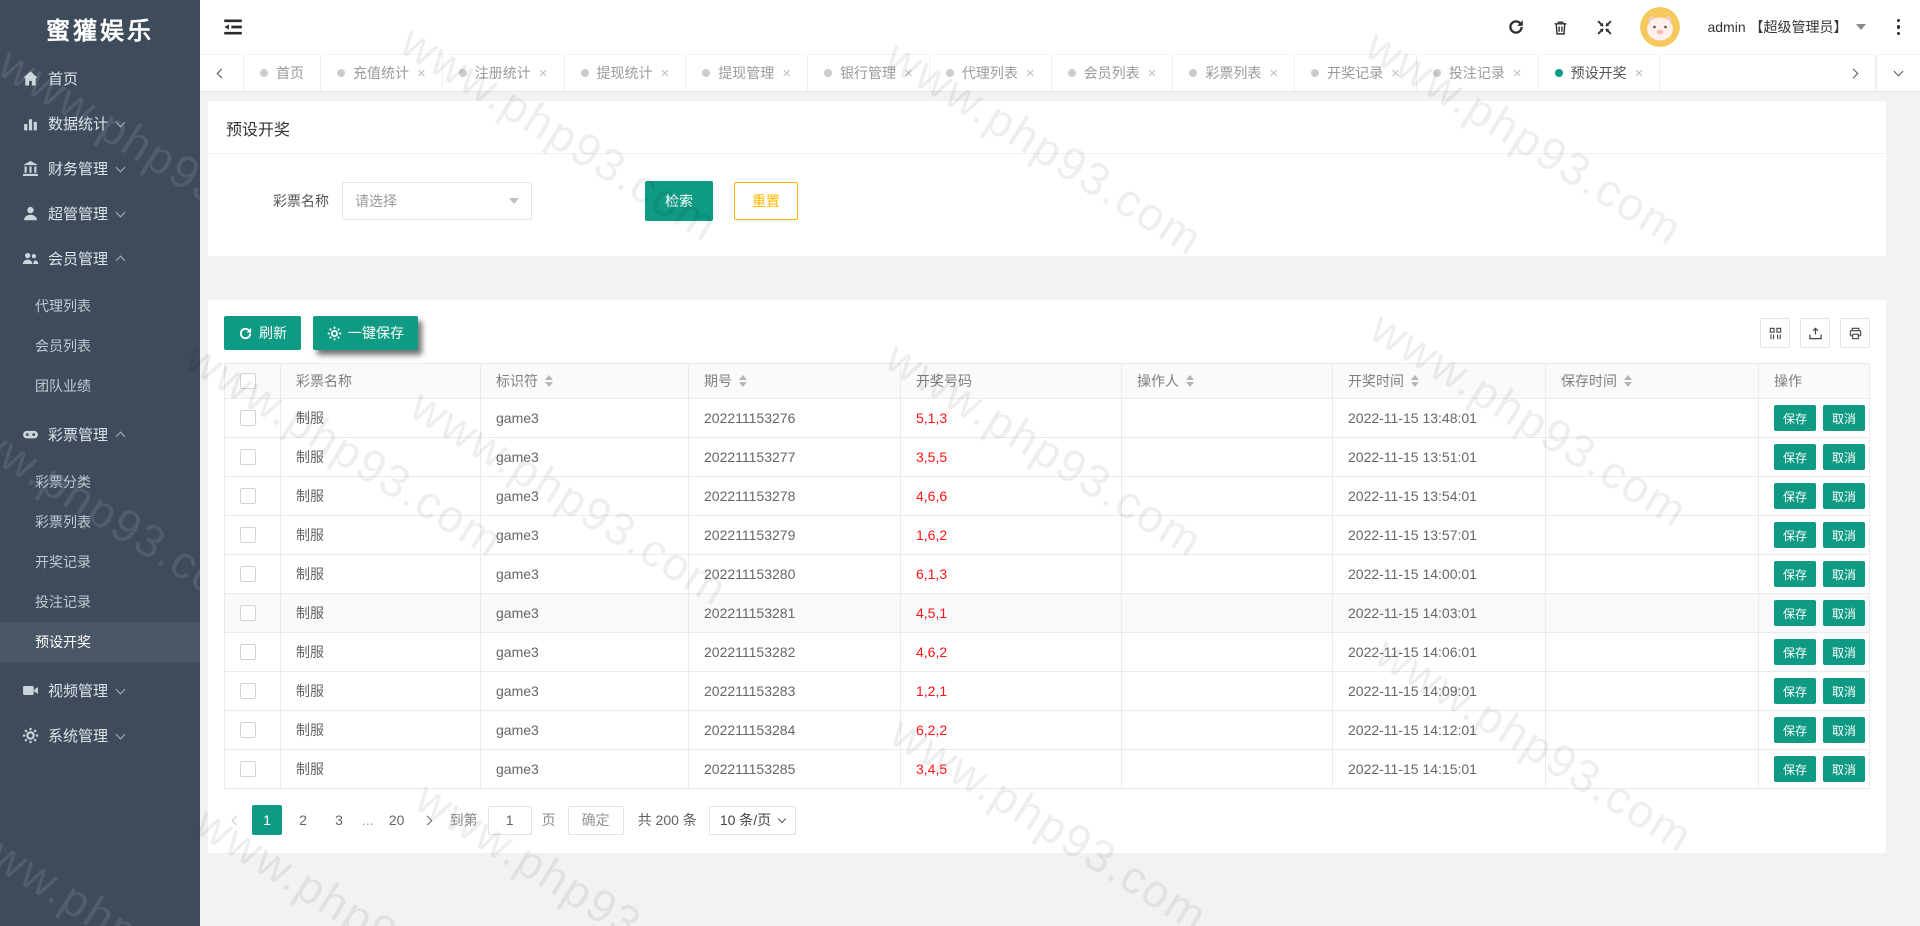 This screenshot has height=926, width=1920. What do you see at coordinates (427, 820) in the screenshot?
I see `next-page-icon` at bounding box center [427, 820].